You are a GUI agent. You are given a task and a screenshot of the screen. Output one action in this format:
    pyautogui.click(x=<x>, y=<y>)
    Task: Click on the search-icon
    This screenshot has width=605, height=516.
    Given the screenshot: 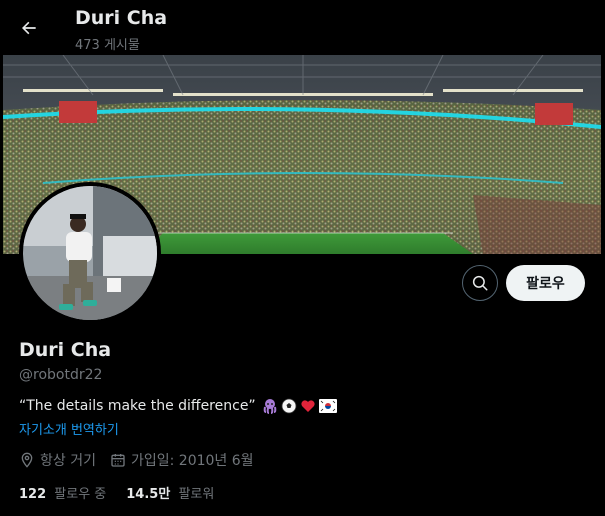 What is the action you would take?
    pyautogui.click(x=480, y=283)
    